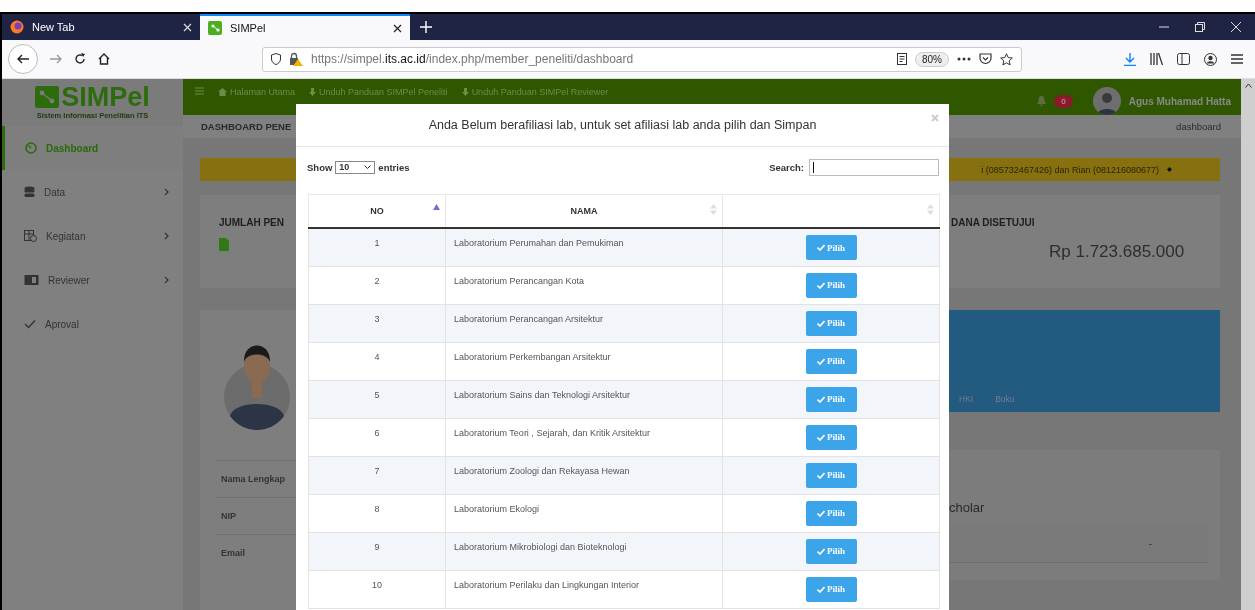 Image resolution: width=1255 pixels, height=610 pixels. Describe the element at coordinates (224, 244) in the screenshot. I see `file-icon` at that location.